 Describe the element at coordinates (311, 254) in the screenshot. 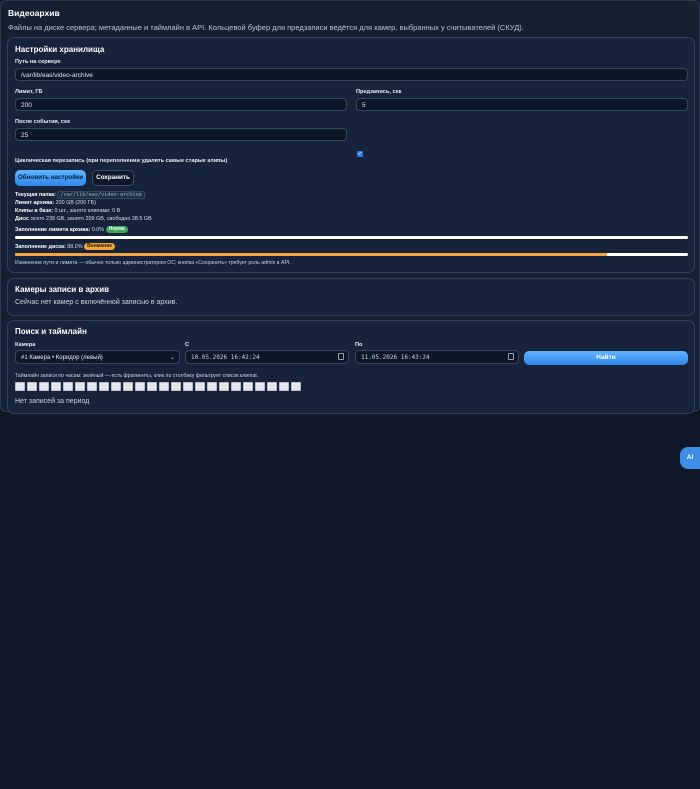

I see `disk-fill-bar-fill` at that location.